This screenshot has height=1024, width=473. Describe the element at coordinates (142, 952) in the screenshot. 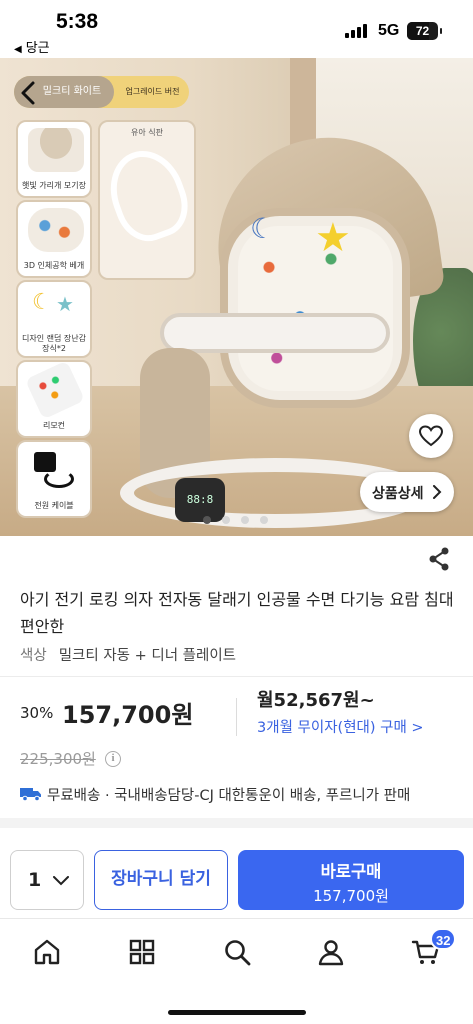

I see `category-grid-icon` at that location.